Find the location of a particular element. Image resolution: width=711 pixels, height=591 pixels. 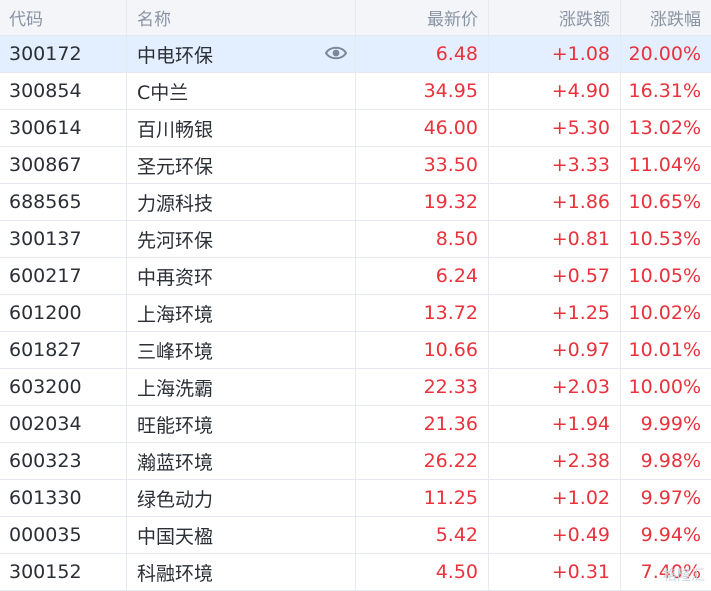

stock-code: 300867 is located at coordinates (63, 165).